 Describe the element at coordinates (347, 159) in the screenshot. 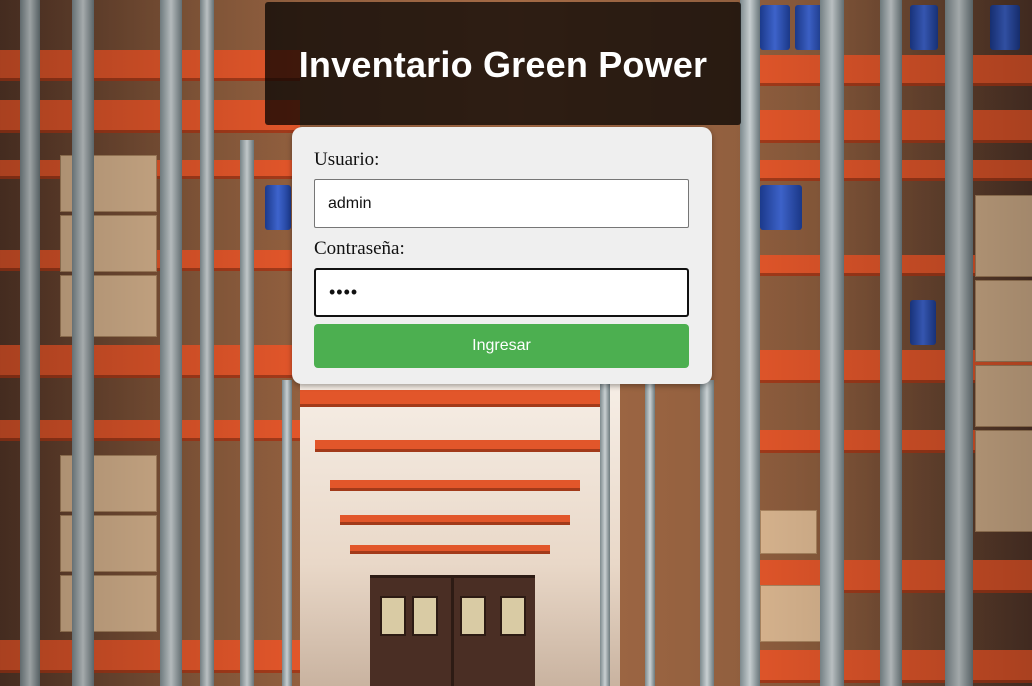

I see `username-label: Usuario:` at that location.